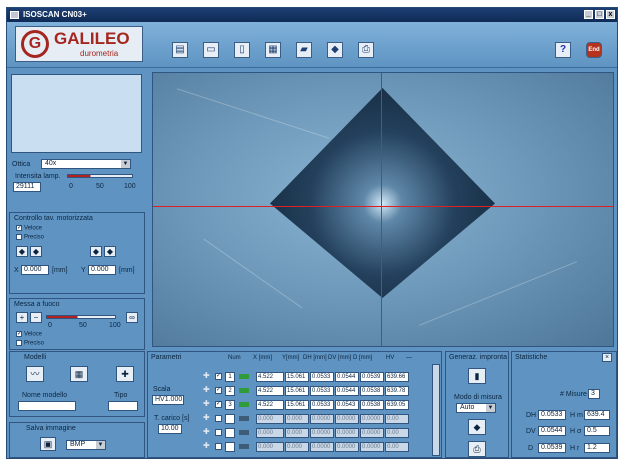 This screenshot has height=466, width=625. Describe the element at coordinates (467, 407) in the screenshot. I see `mode-value: Auto` at that location.